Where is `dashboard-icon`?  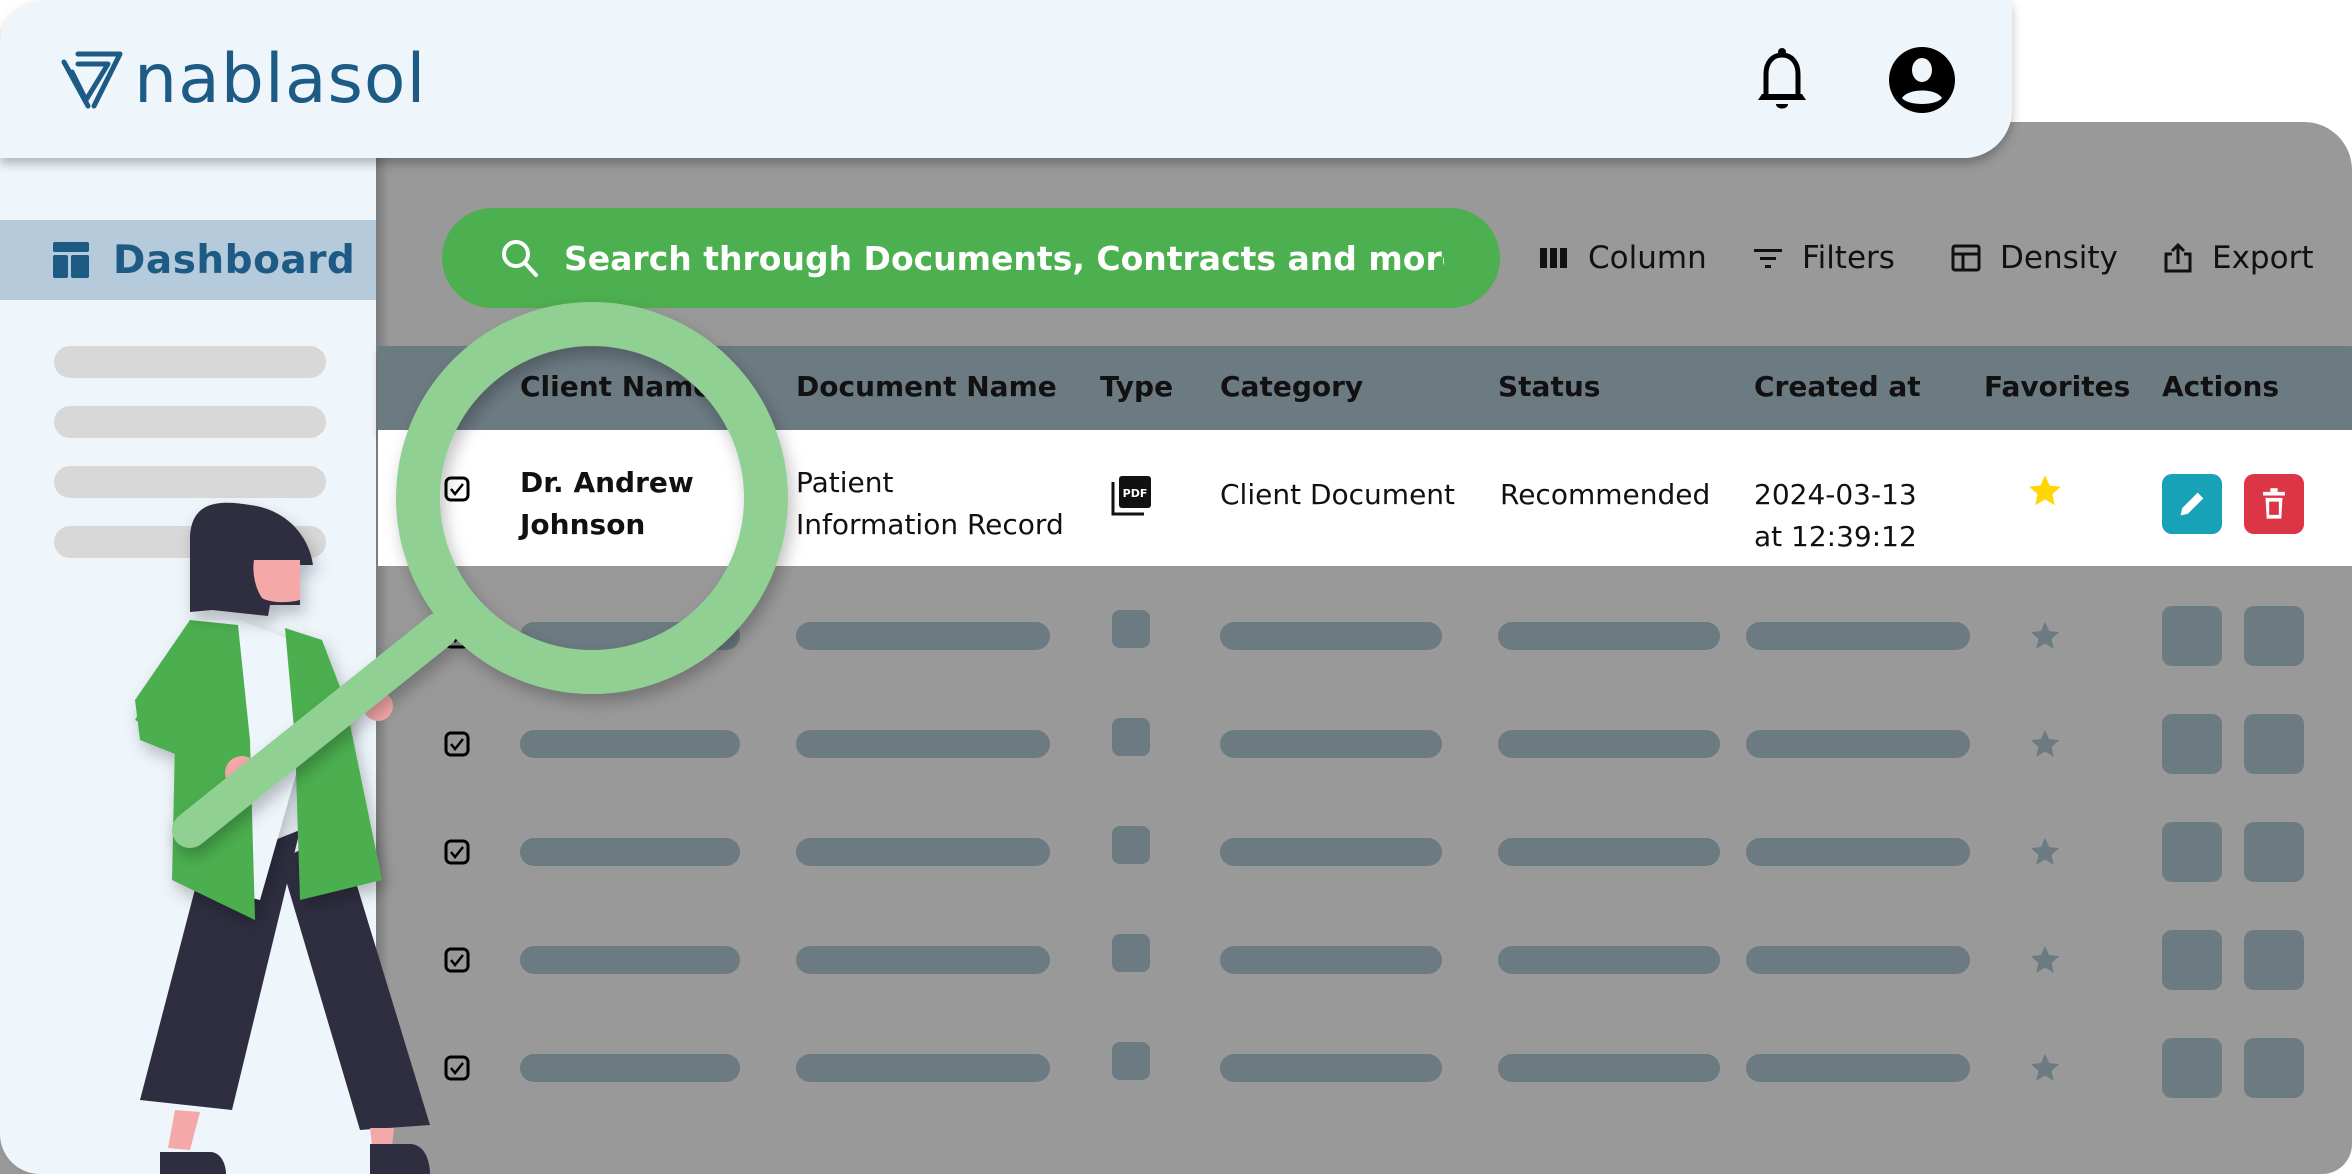 dashboard-icon is located at coordinates (71, 260).